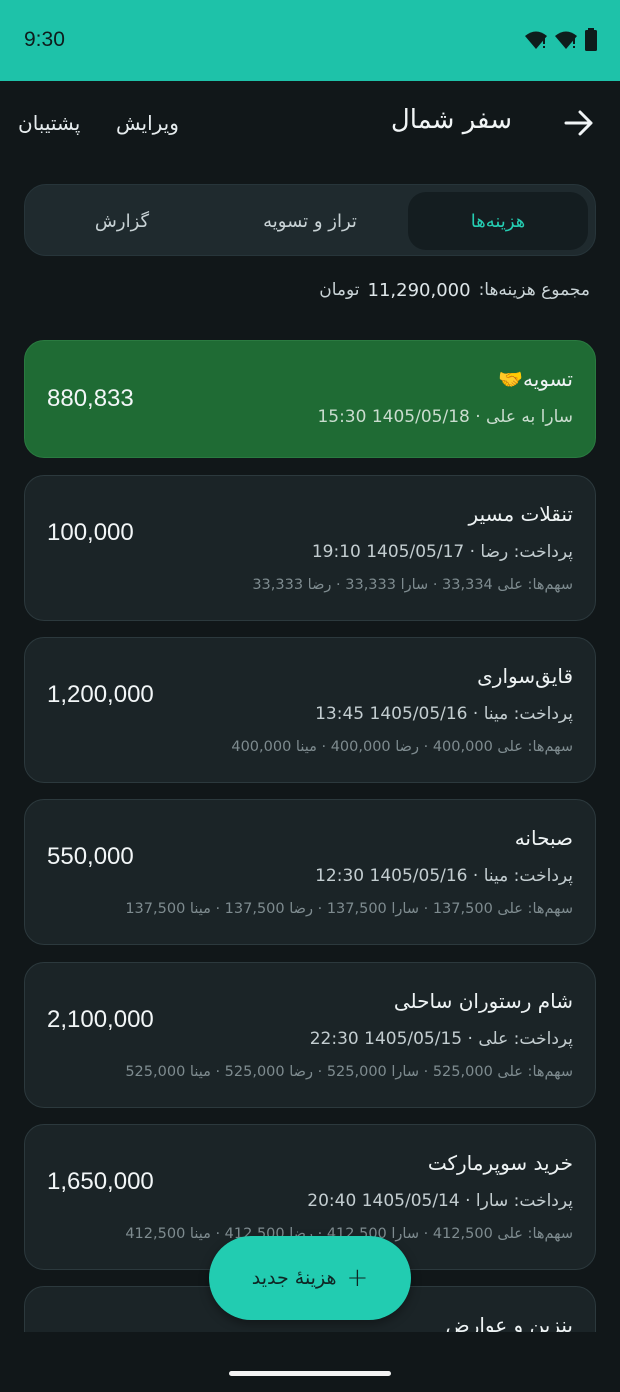 The height and width of the screenshot is (1392, 620). What do you see at coordinates (147, 123) in the screenshot?
I see `edit-button: ویرایش` at bounding box center [147, 123].